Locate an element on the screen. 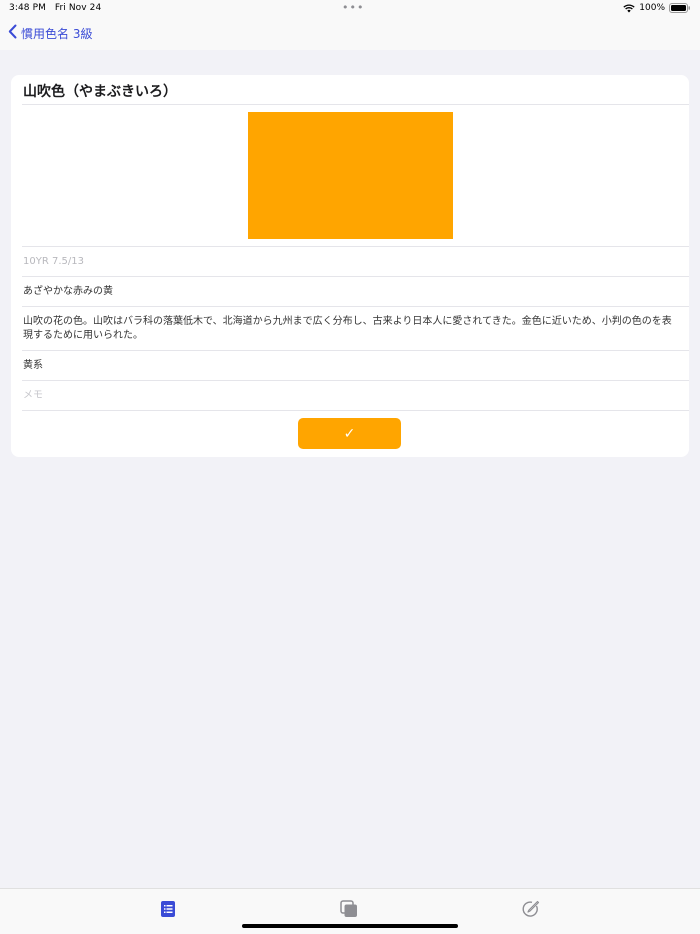 The width and height of the screenshot is (700, 934). tab-stack is located at coordinates (349, 909).